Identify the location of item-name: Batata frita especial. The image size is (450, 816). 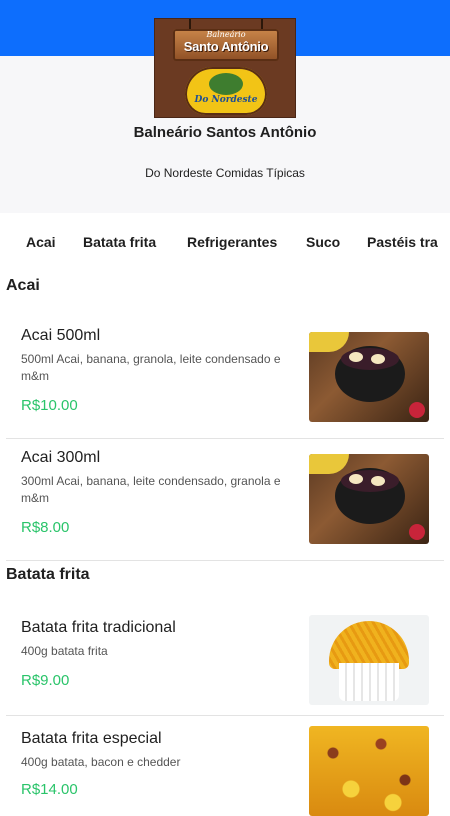
(91, 738).